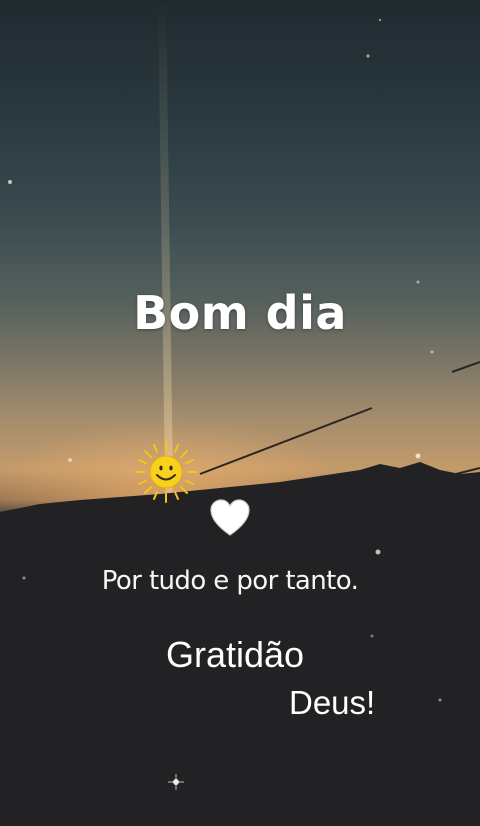 The height and width of the screenshot is (826, 480). I want to click on message-line-1: Por tudo e por tanto., so click(230, 581).